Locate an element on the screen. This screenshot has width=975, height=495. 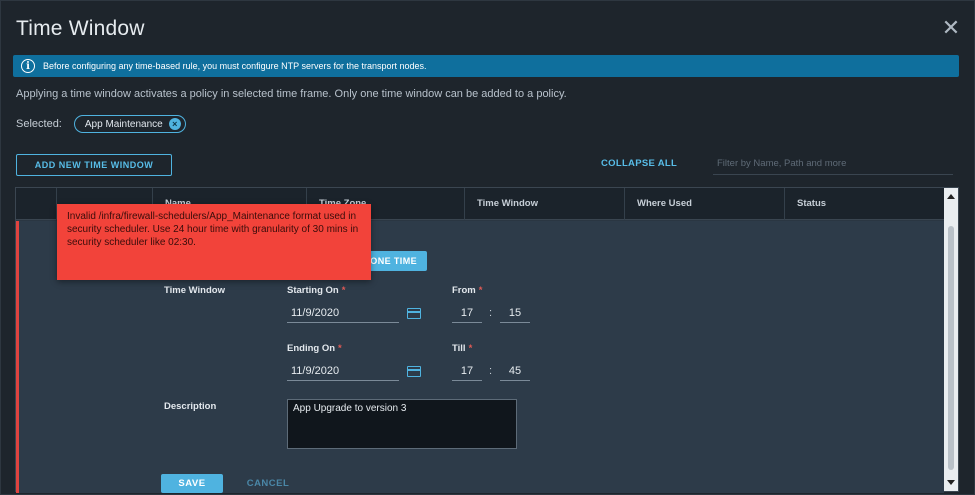
info-icon: i is located at coordinates (28, 66).